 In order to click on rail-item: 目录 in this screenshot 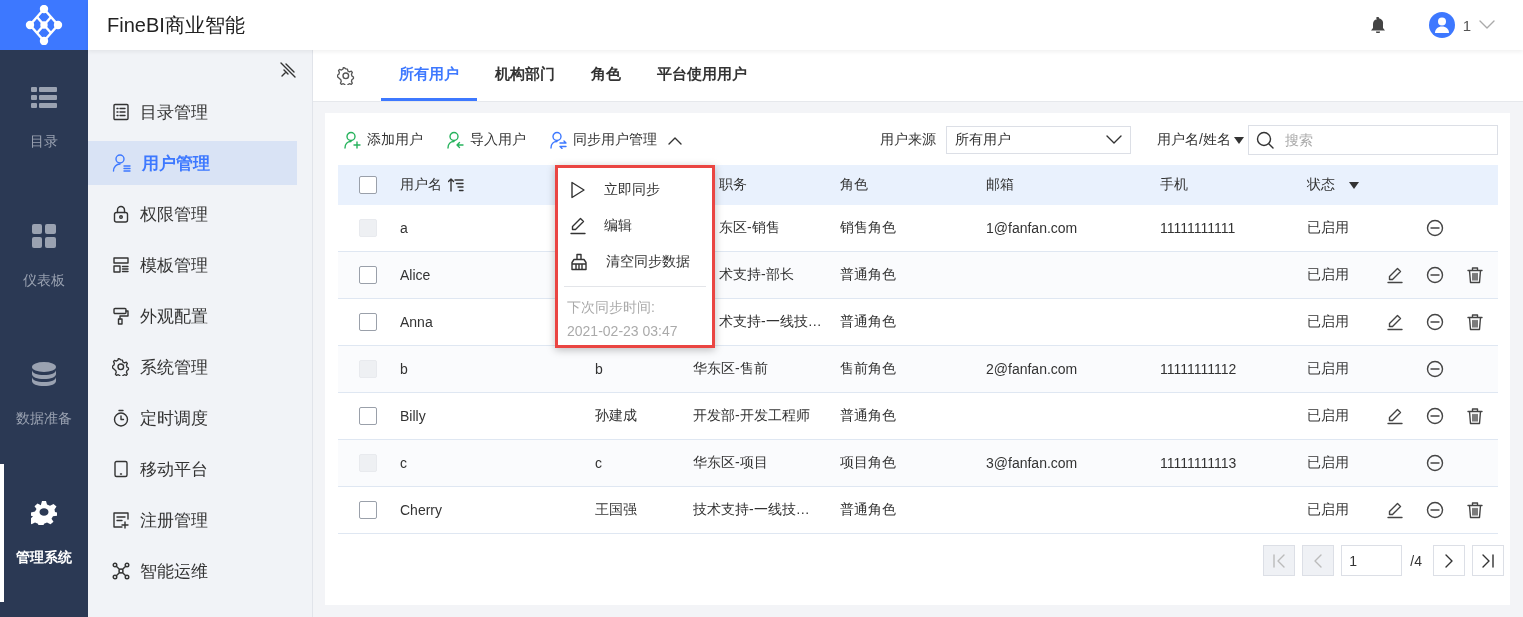, I will do `click(44, 119)`.